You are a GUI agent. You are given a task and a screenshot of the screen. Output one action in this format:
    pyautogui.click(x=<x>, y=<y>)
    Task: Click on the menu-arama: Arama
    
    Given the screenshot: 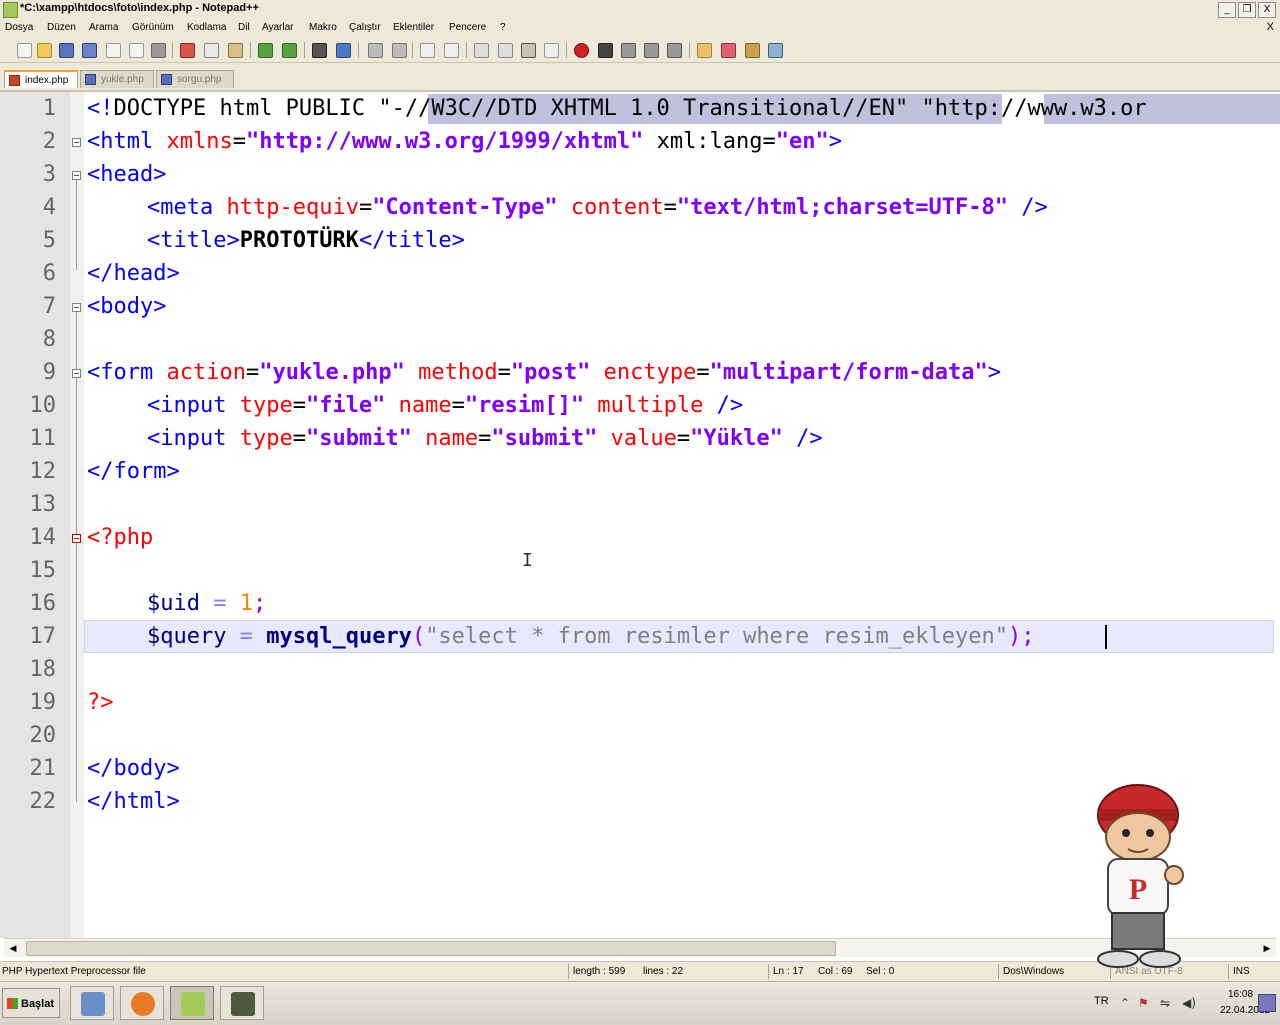 What is the action you would take?
    pyautogui.click(x=103, y=27)
    